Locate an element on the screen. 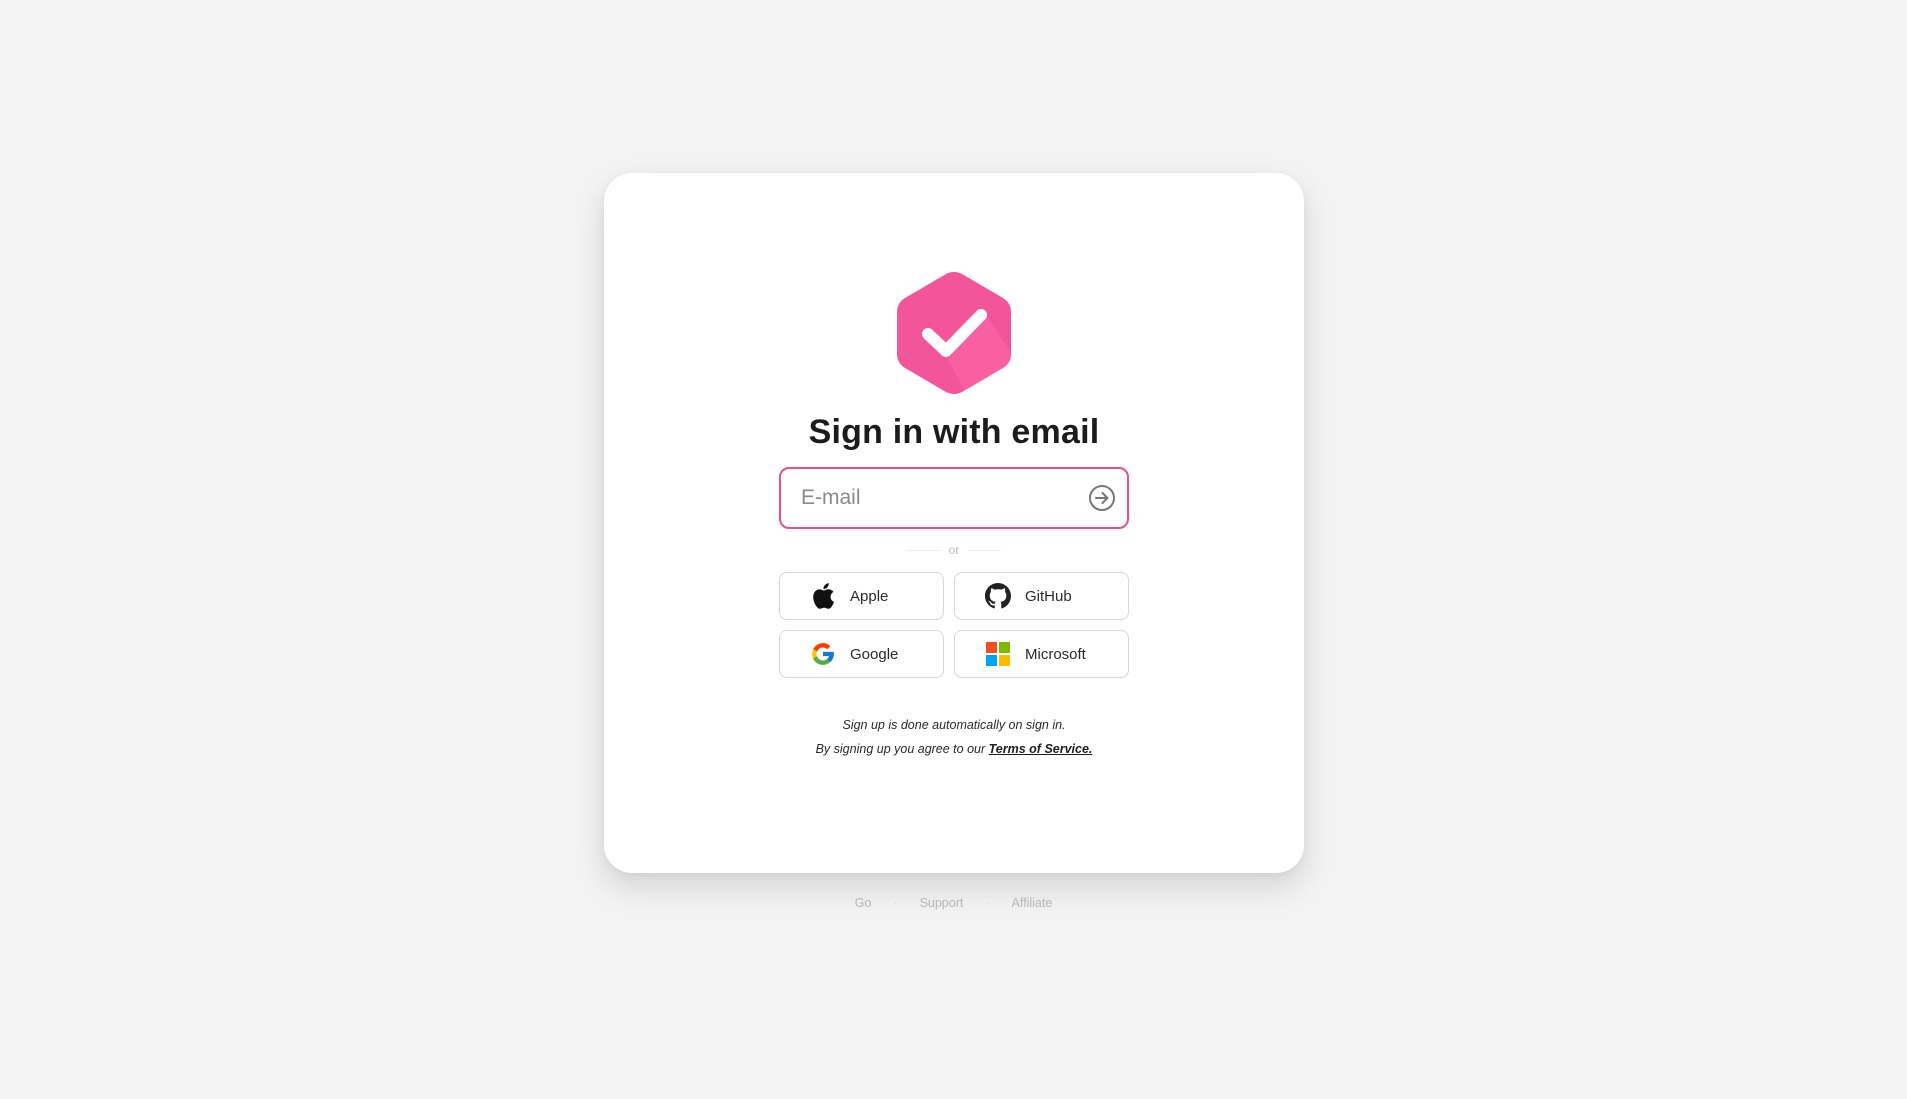 This screenshot has height=1099, width=1907. submit-email-button is located at coordinates (1102, 498).